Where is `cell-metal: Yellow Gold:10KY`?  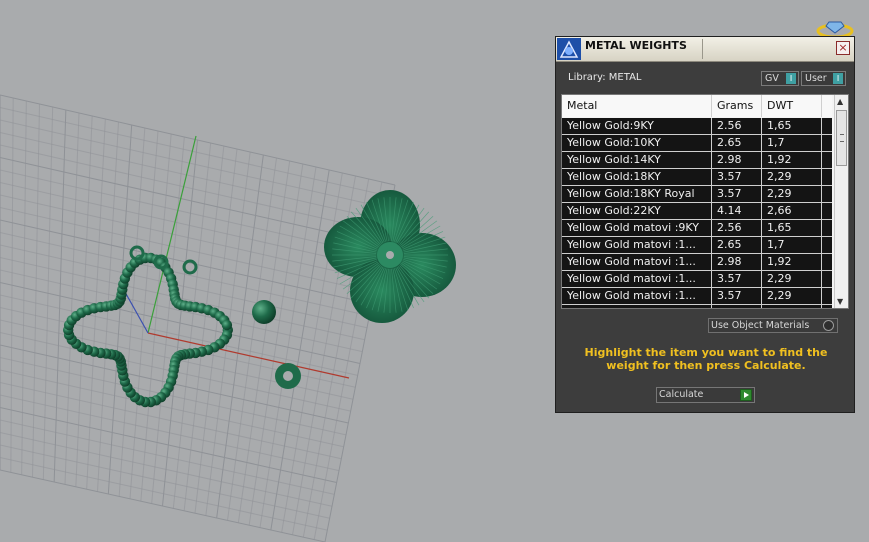 cell-metal: Yellow Gold:10KY is located at coordinates (637, 143).